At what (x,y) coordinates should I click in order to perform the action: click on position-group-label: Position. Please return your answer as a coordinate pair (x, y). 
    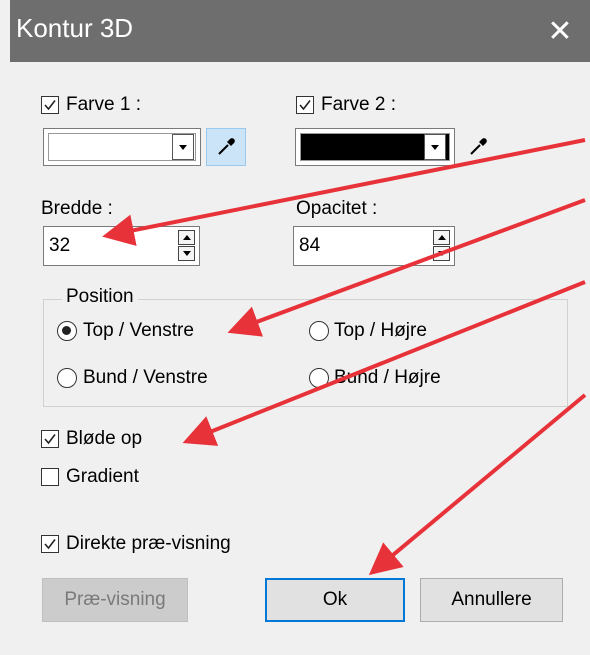
    Looking at the image, I should click on (100, 297).